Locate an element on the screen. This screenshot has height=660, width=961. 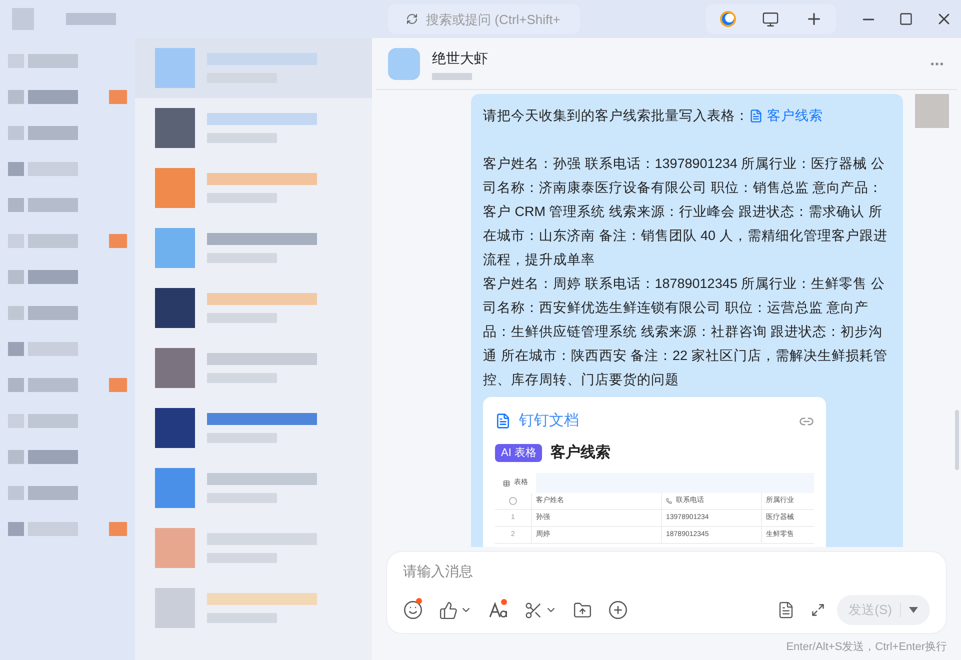
thumbs-up-icon is located at coordinates (448, 610).